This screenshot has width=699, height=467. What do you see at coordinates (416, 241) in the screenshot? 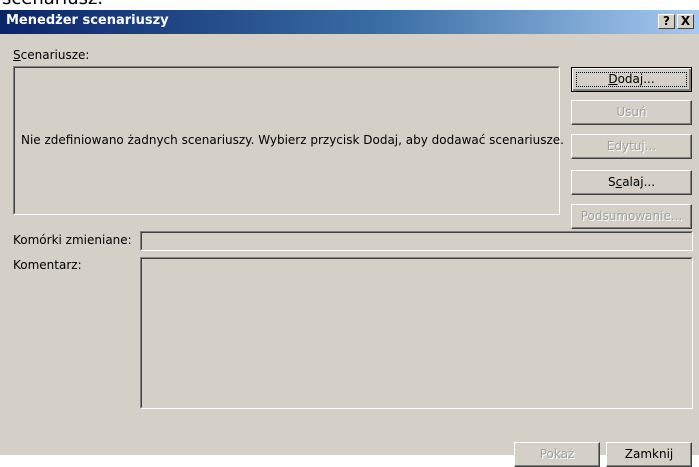
I see `changing-cells-field` at bounding box center [416, 241].